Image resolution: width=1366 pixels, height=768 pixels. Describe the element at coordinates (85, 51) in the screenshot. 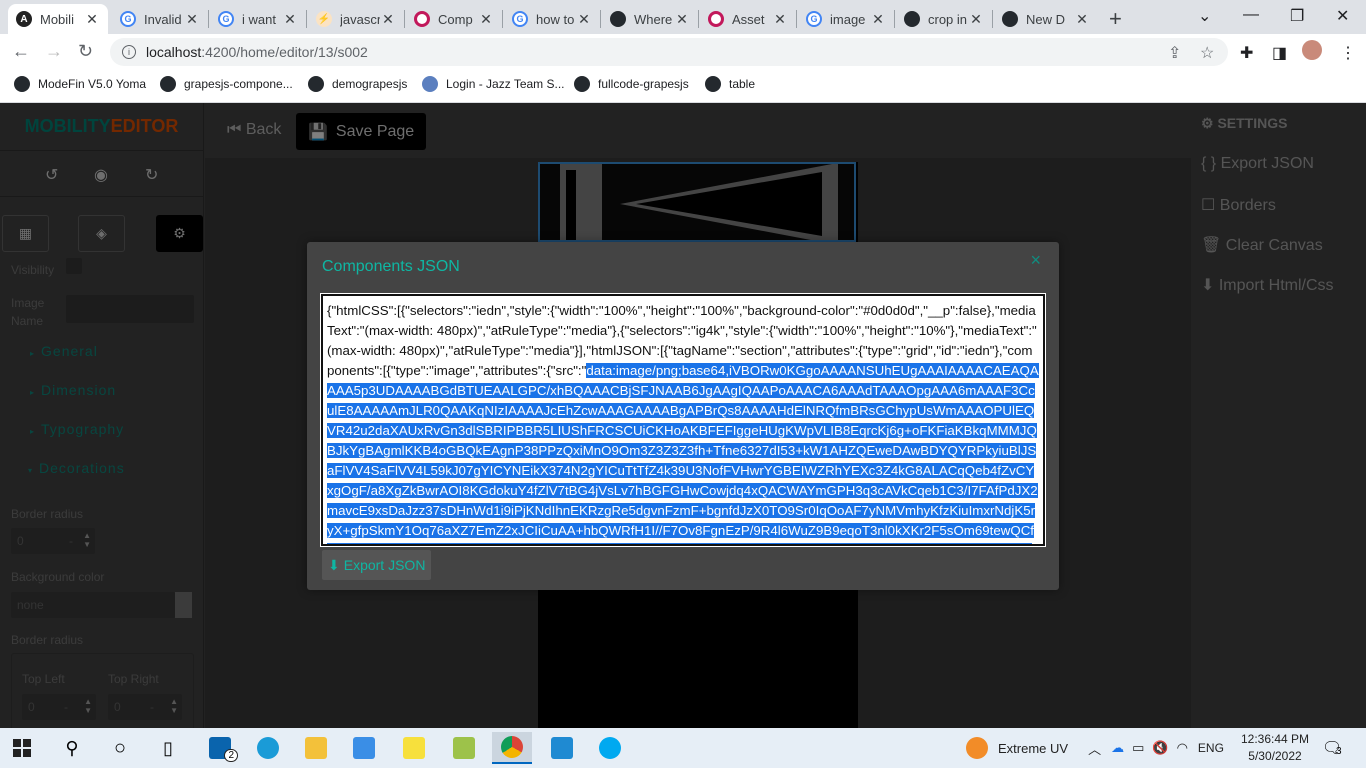

I see `reload-icon: ↻` at that location.